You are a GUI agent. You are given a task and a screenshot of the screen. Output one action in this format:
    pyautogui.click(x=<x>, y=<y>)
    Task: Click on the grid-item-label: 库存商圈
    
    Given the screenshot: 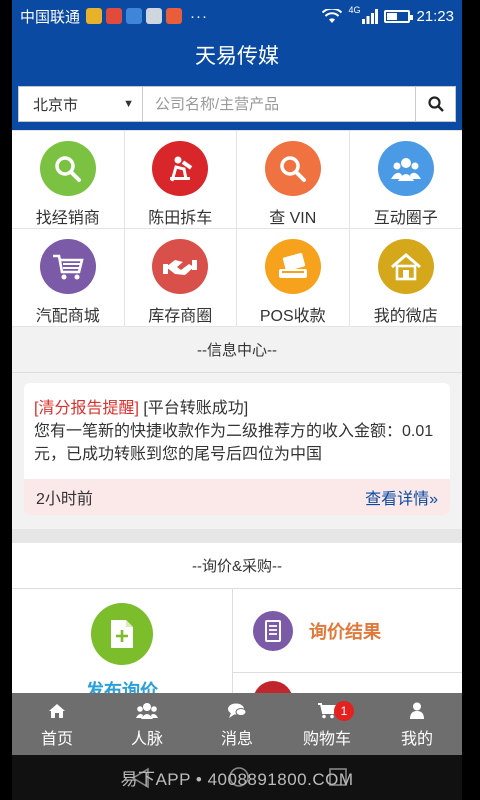 What is the action you would take?
    pyautogui.click(x=180, y=316)
    